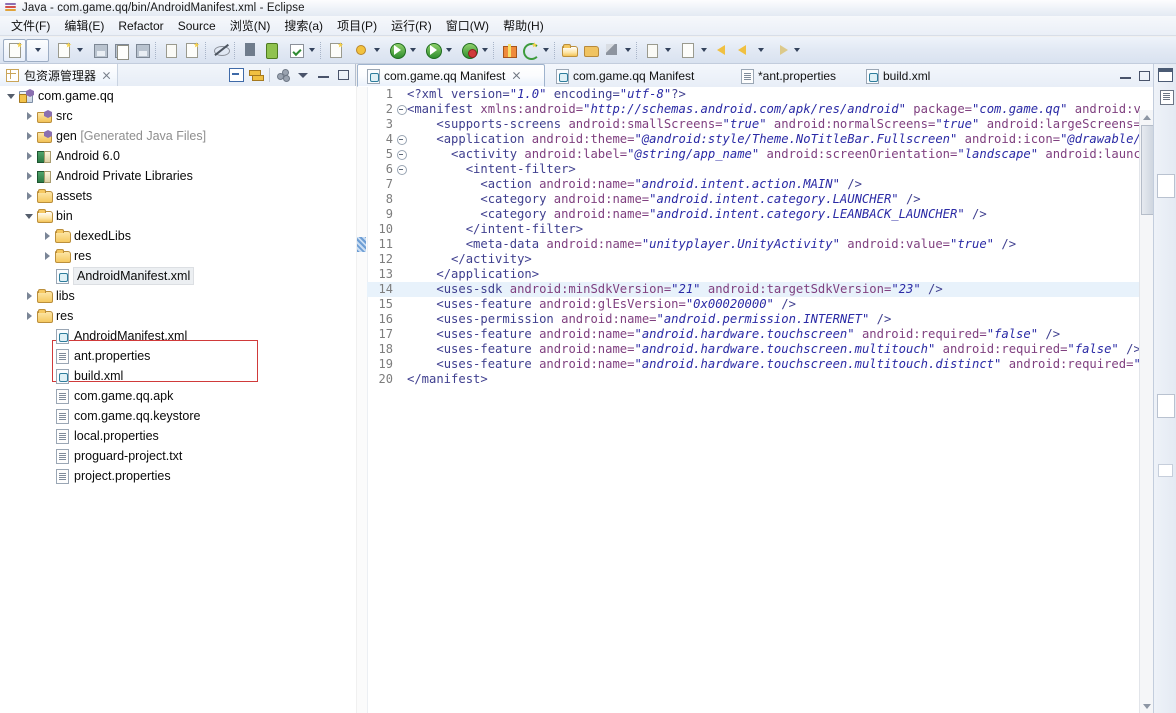 Image resolution: width=1176 pixels, height=713 pixels. I want to click on editor-minimize-icon, so click(1125, 76).